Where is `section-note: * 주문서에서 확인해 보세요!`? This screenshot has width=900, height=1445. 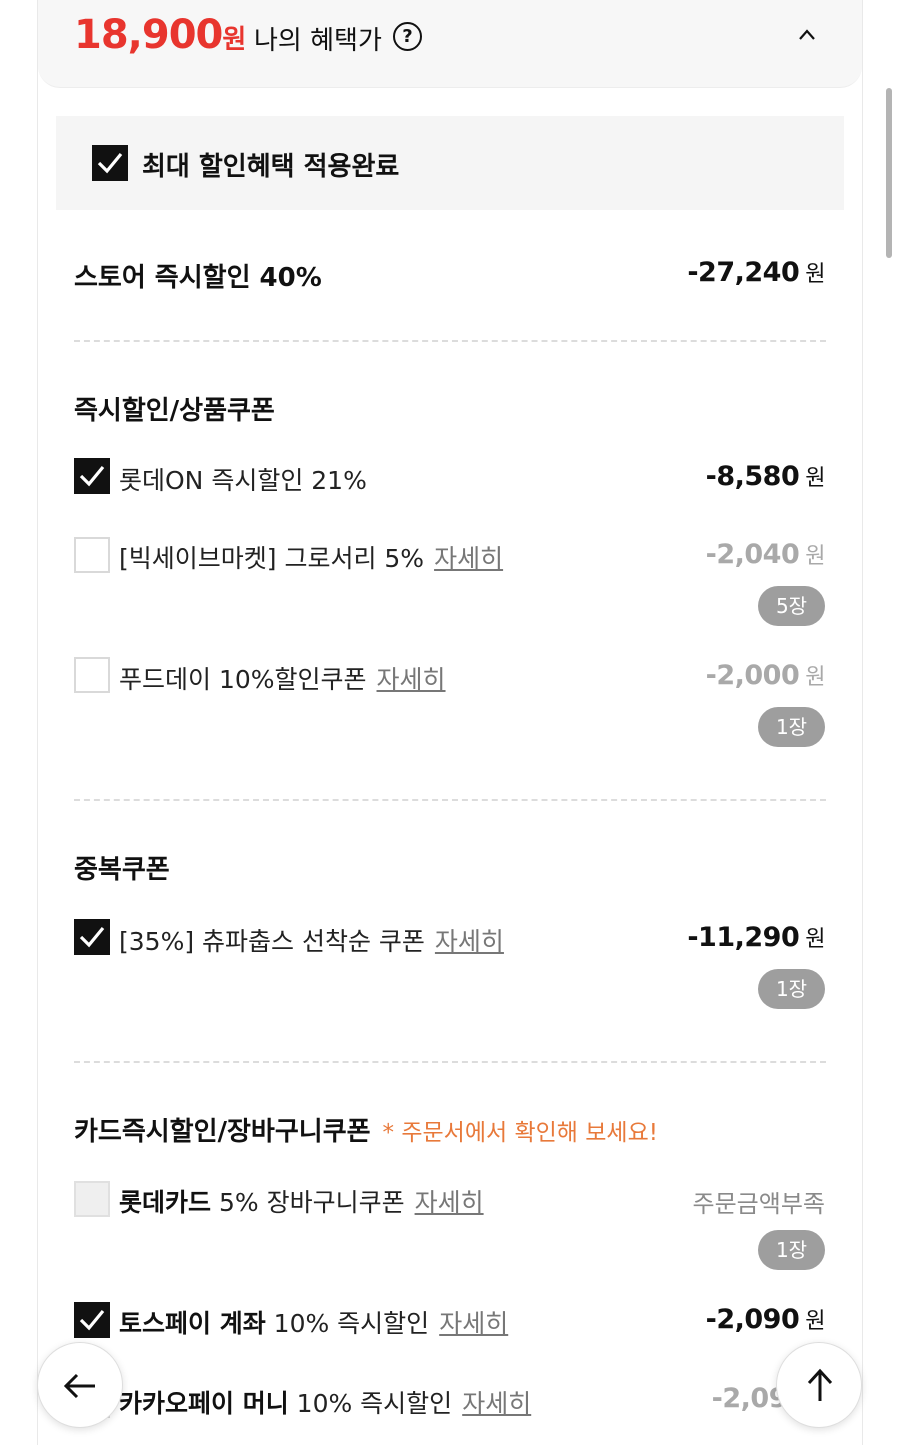 section-note: * 주문서에서 확인해 보세요! is located at coordinates (520, 1133).